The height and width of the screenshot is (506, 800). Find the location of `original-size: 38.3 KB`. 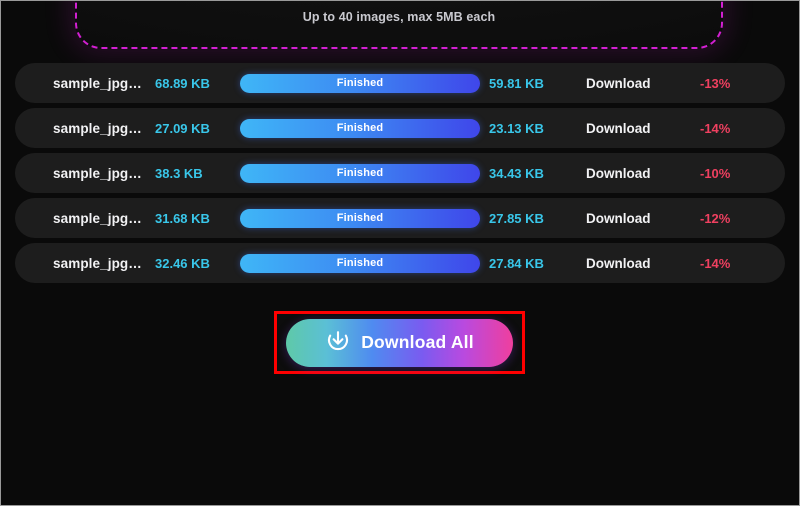

original-size: 38.3 KB is located at coordinates (179, 173).